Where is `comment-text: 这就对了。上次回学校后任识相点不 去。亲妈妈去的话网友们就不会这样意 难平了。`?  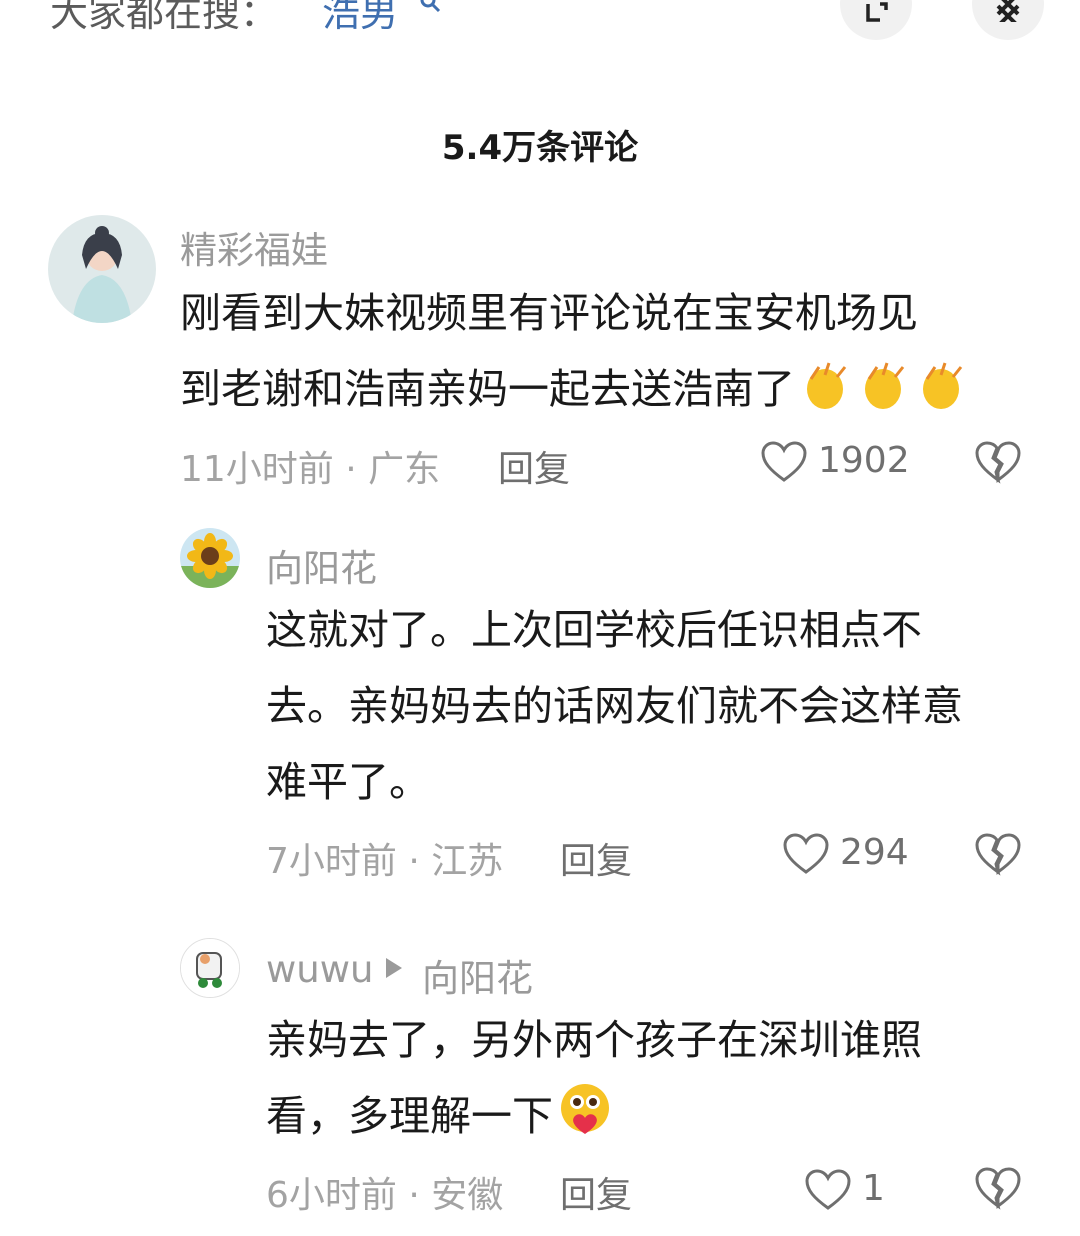
comment-text: 这就对了。上次回学校后任识相点不 去。亲妈妈去的话网友们就不会这样意 难平了。 is located at coordinates (614, 706).